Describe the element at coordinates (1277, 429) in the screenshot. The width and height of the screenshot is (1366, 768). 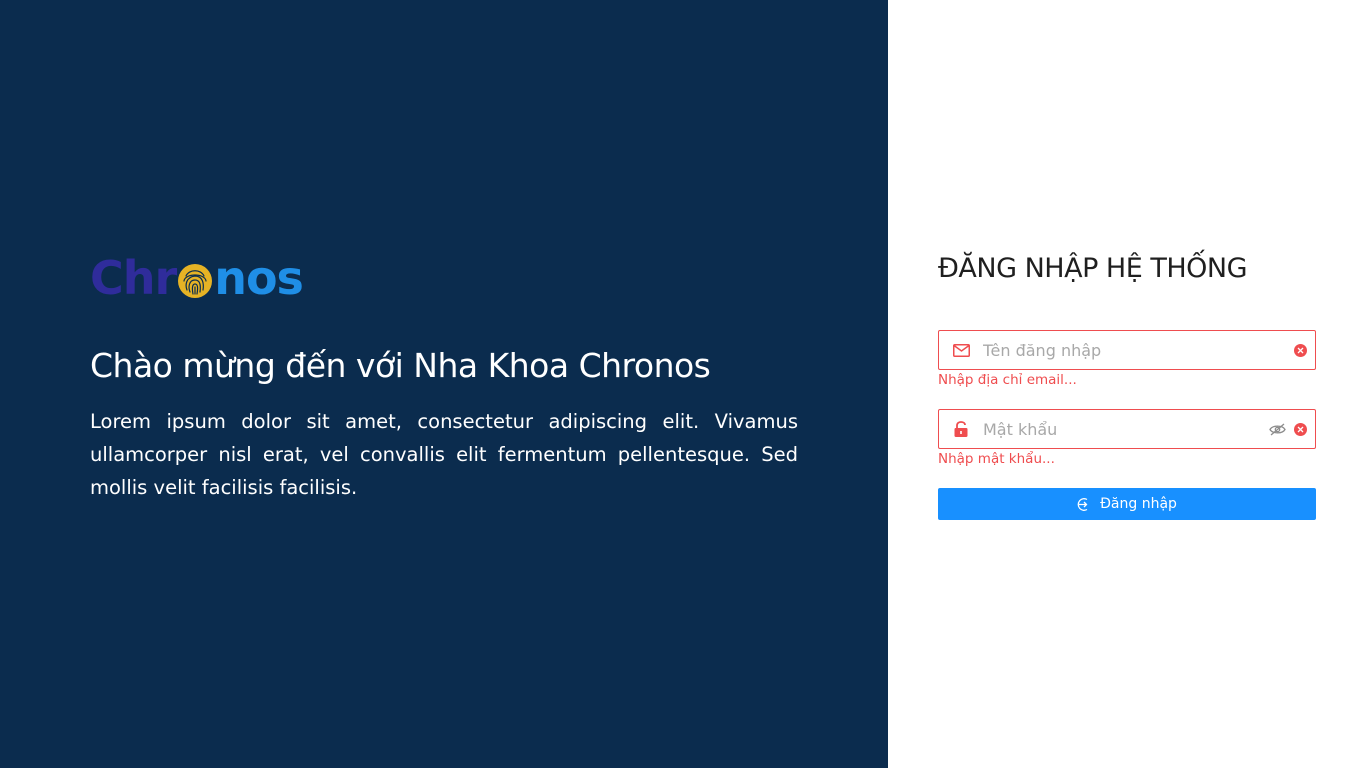
I see `eye-invisible-icon` at that location.